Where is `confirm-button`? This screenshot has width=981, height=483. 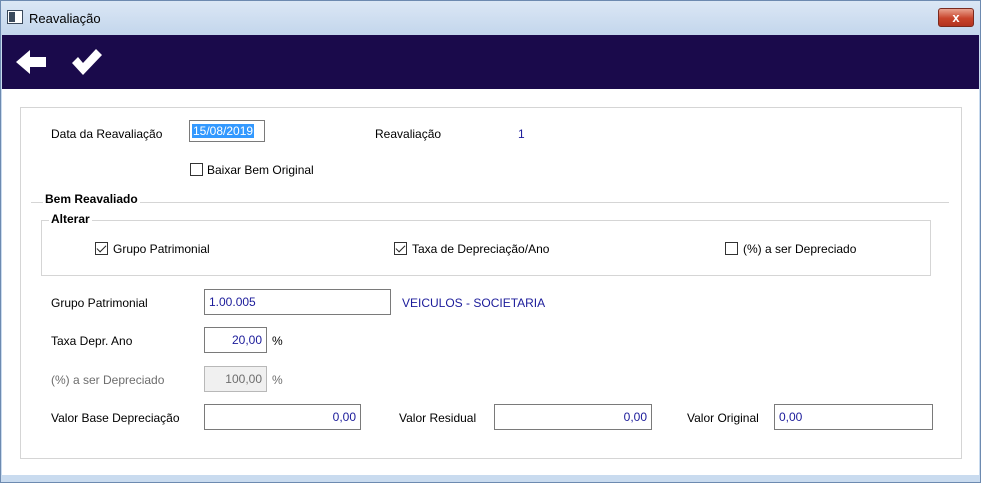 confirm-button is located at coordinates (86, 62).